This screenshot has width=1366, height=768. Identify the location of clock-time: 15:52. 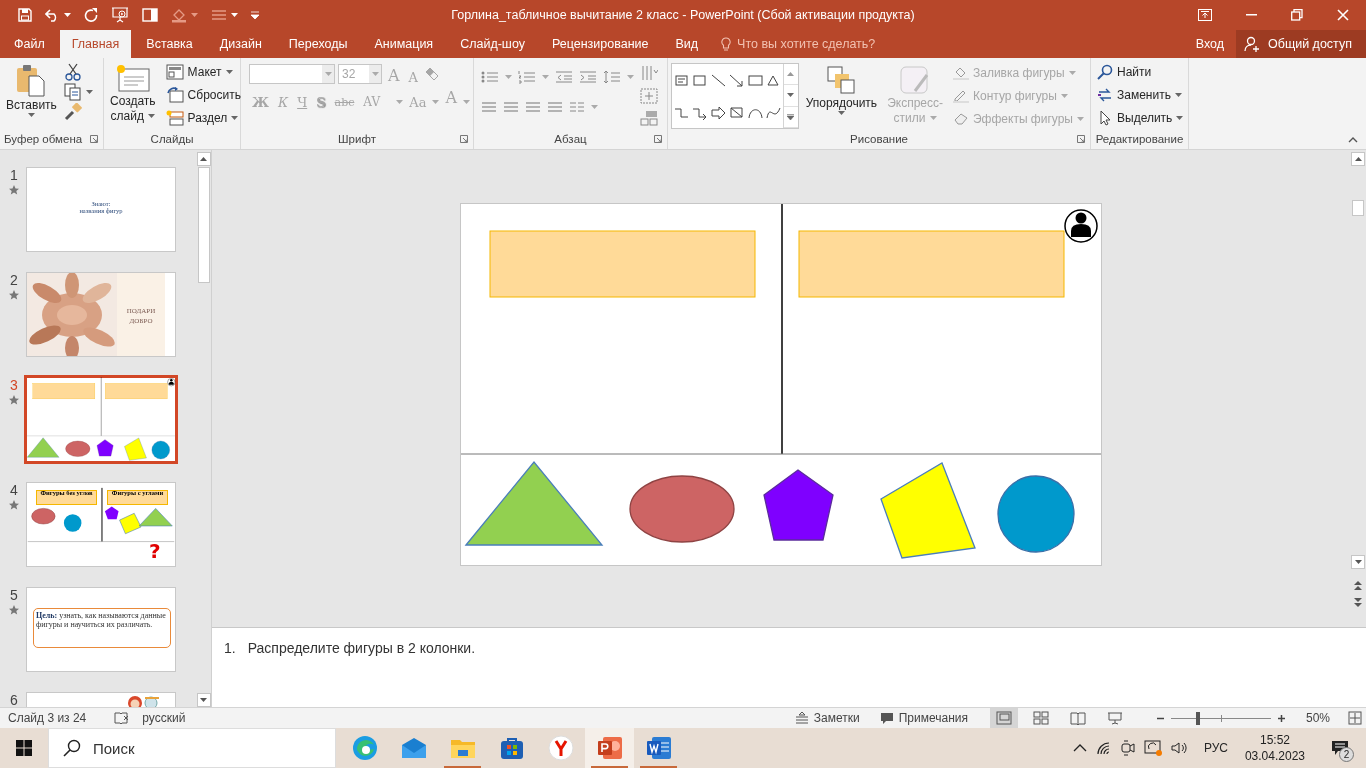
(1274, 740).